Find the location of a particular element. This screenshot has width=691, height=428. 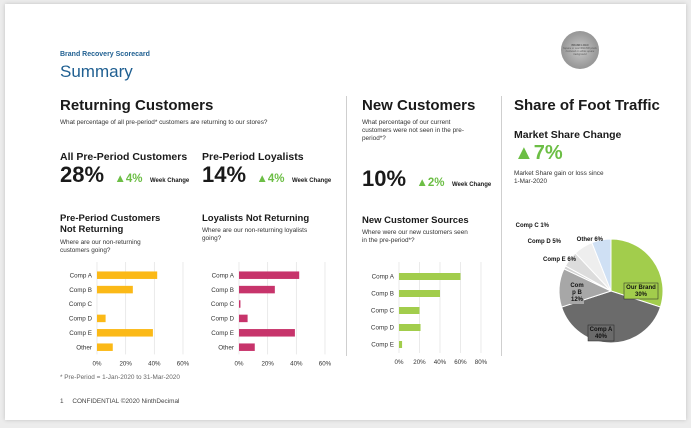

report-kicker: Brand Recovery Scorecard is located at coordinates (105, 54).